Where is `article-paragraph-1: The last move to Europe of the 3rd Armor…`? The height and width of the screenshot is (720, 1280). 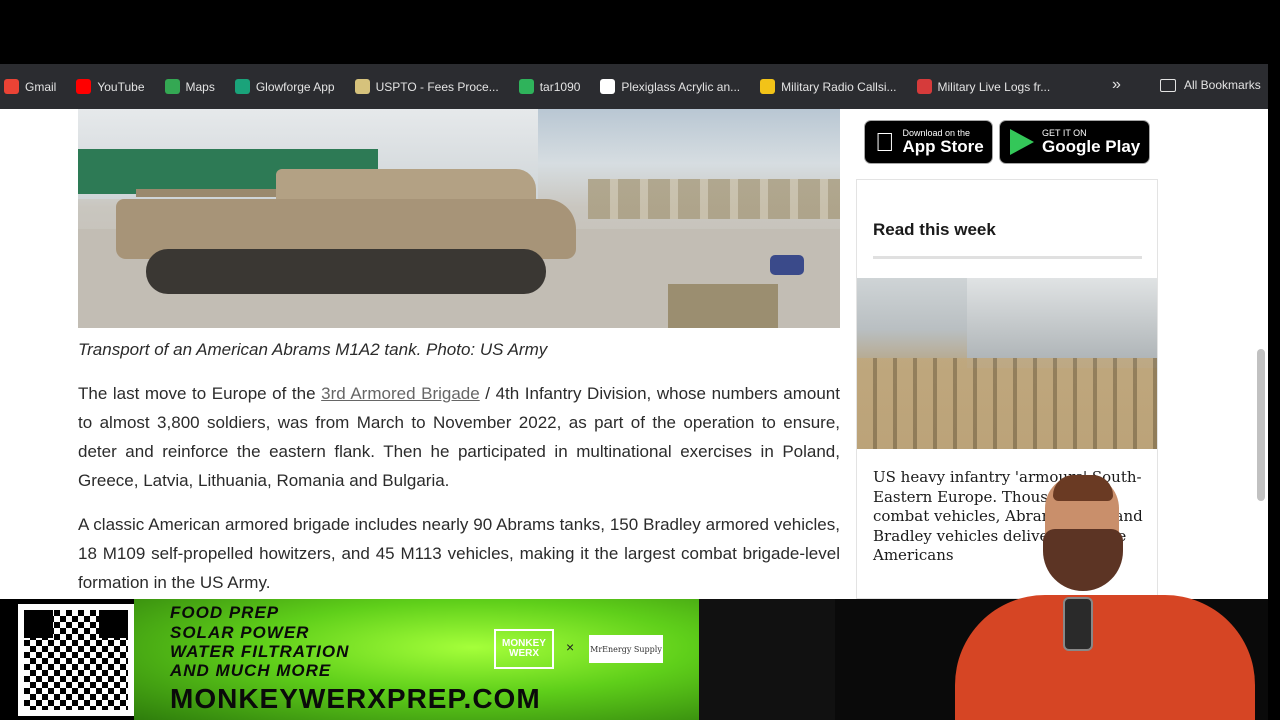 article-paragraph-1: The last move to Europe of the 3rd Armor… is located at coordinates (459, 437).